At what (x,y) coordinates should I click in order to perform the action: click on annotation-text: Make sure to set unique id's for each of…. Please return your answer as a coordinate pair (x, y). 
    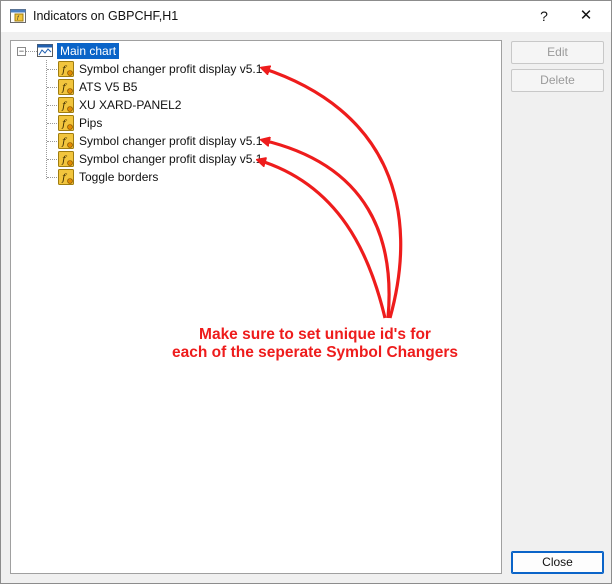
    Looking at the image, I should click on (315, 344).